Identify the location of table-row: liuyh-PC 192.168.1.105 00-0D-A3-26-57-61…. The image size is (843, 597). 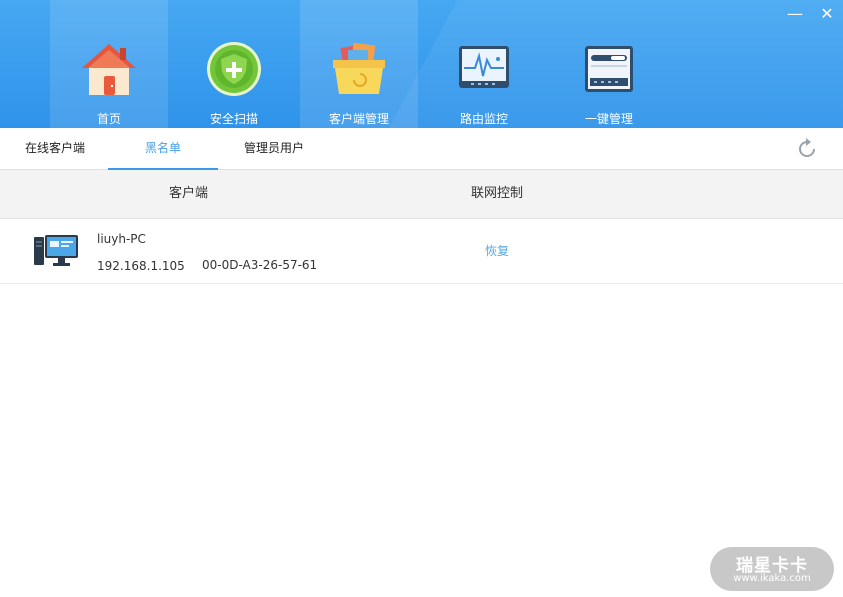
(421, 251).